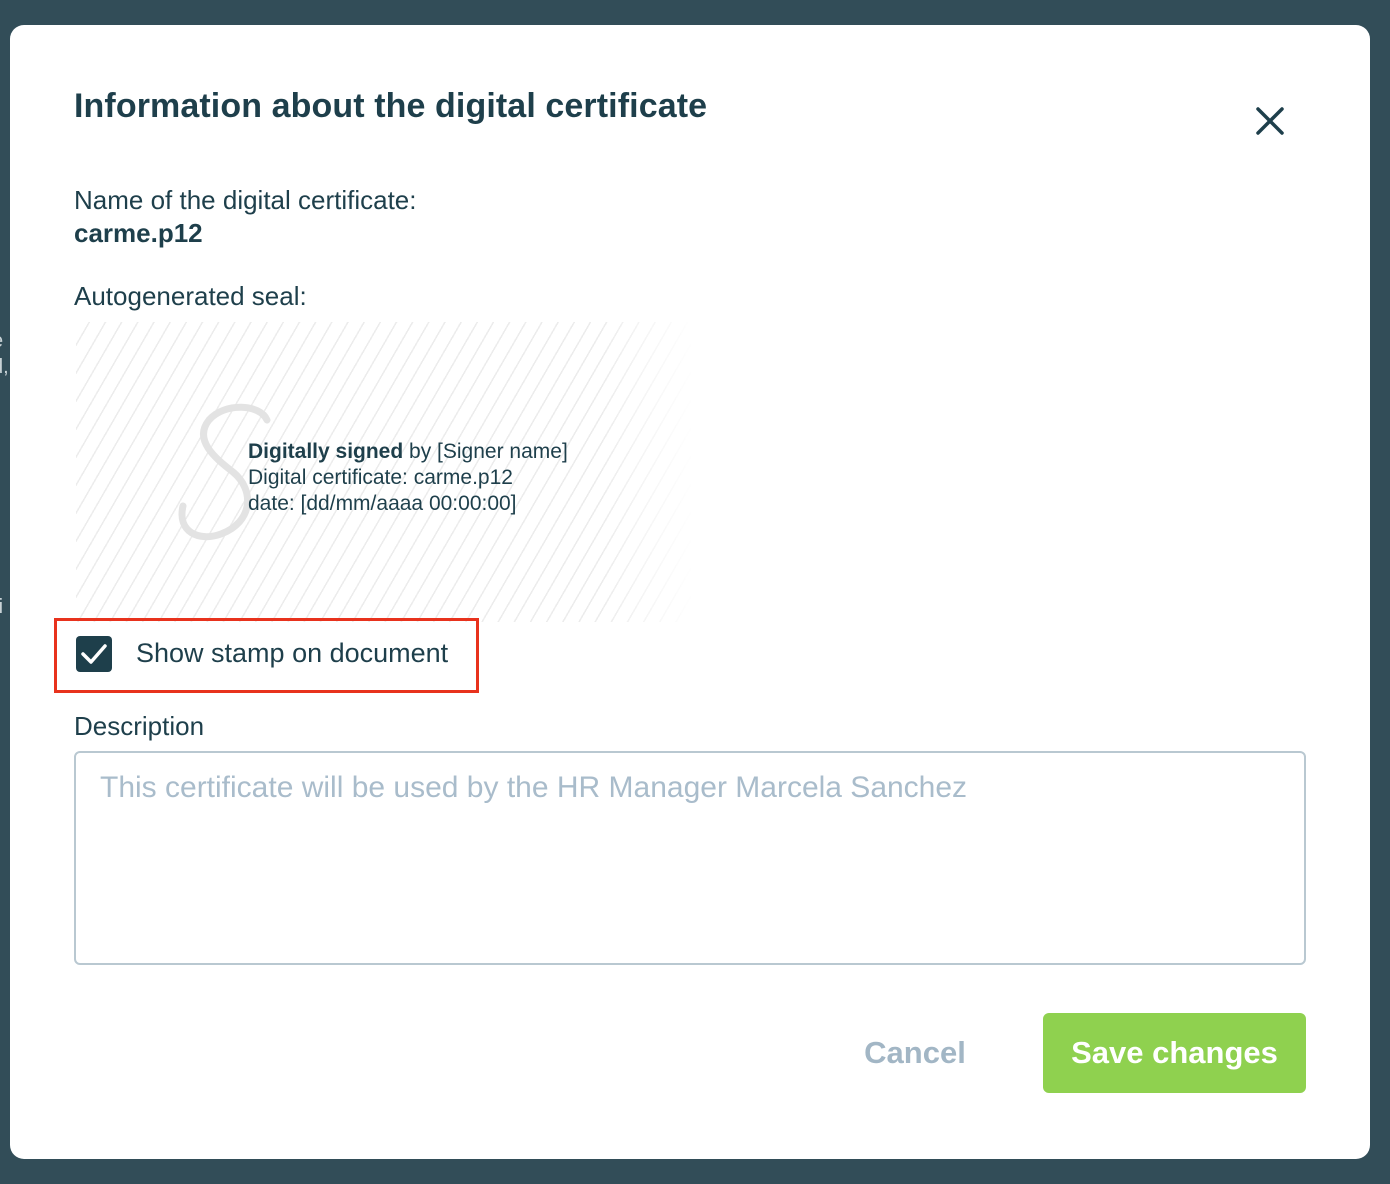 The width and height of the screenshot is (1390, 1184). I want to click on checkmark-icon, so click(94, 654).